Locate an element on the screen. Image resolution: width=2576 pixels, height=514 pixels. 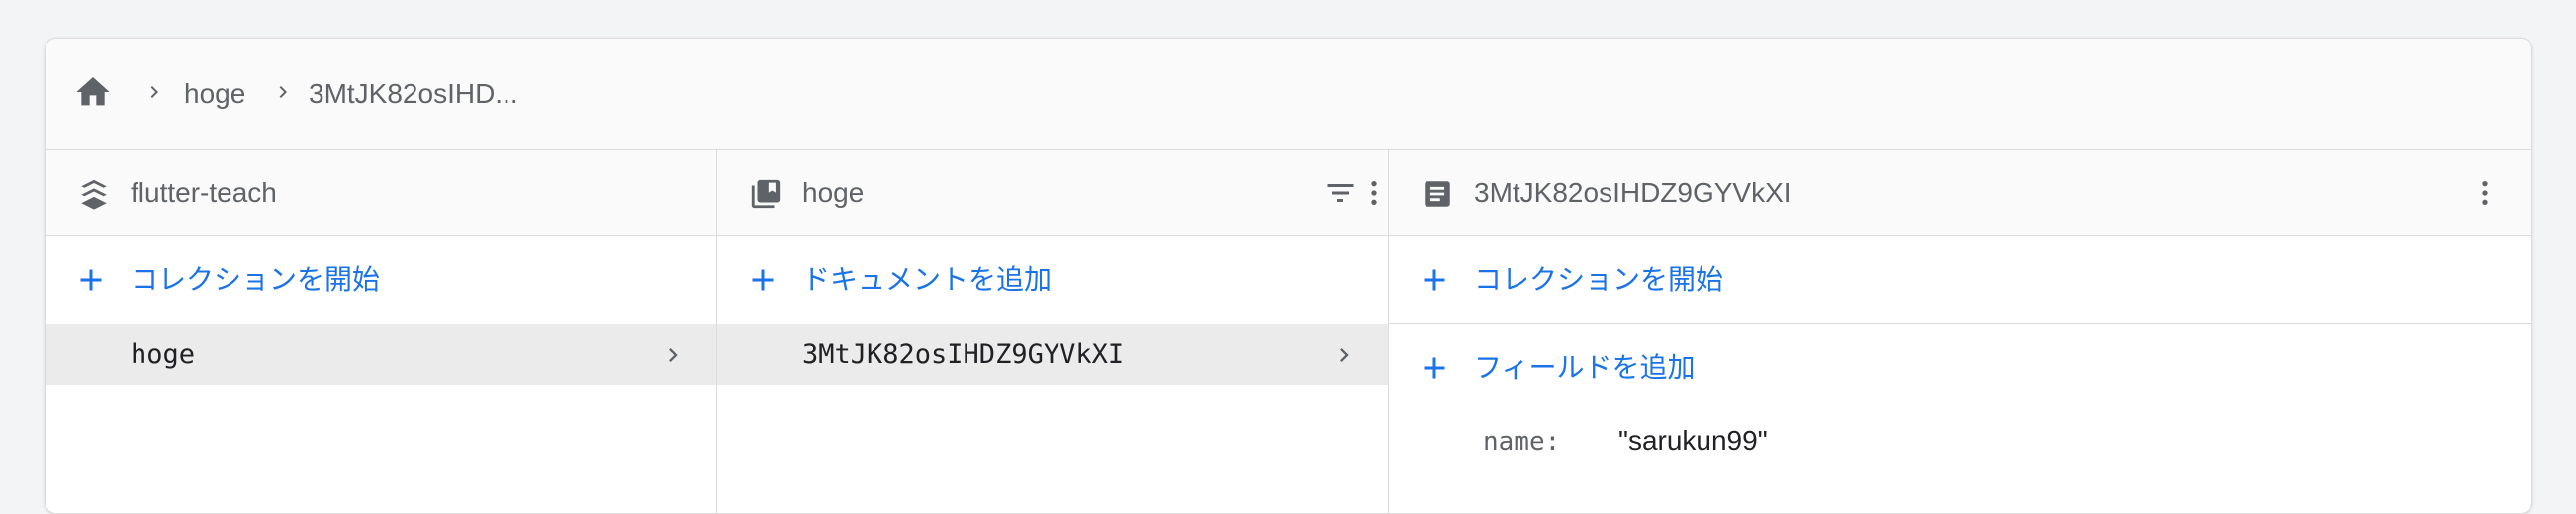
document-title: 3MtJK82osIHDZ9GYVkXI is located at coordinates (1633, 192).